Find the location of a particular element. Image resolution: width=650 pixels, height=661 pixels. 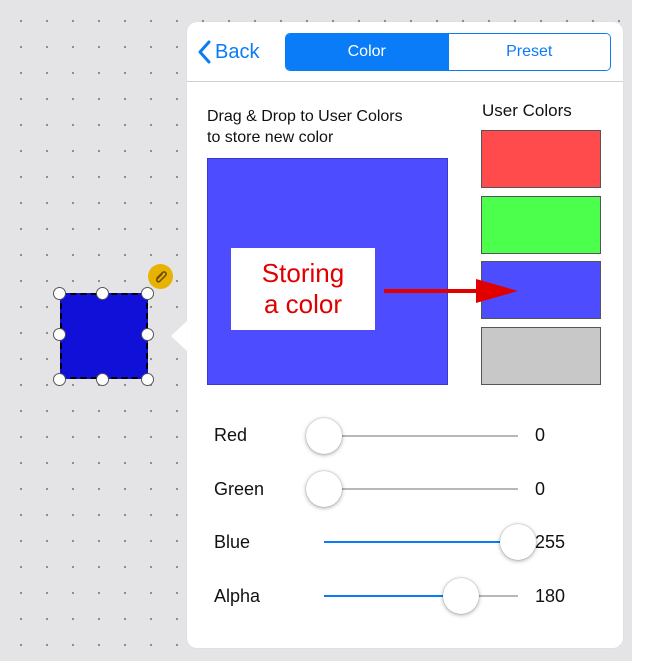

resize-handle-top is located at coordinates (102, 293).